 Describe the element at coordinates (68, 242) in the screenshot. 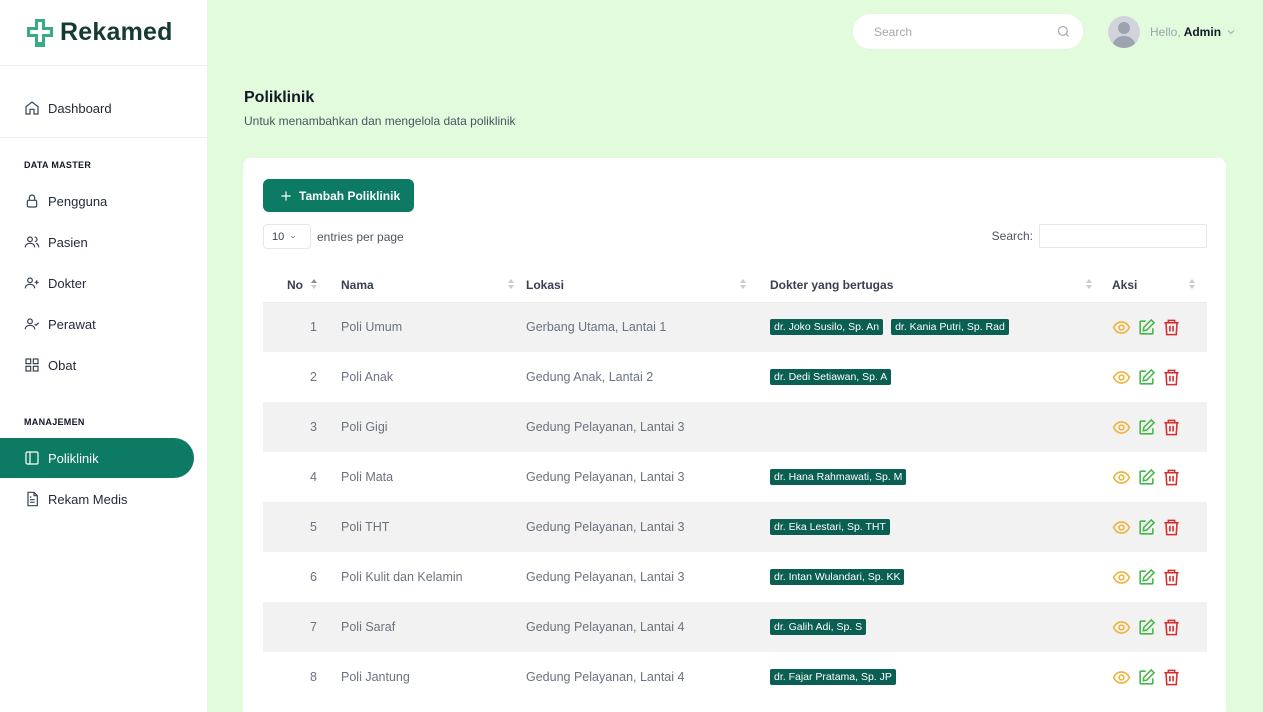

I see `sidebar-item-label: Pasien` at that location.